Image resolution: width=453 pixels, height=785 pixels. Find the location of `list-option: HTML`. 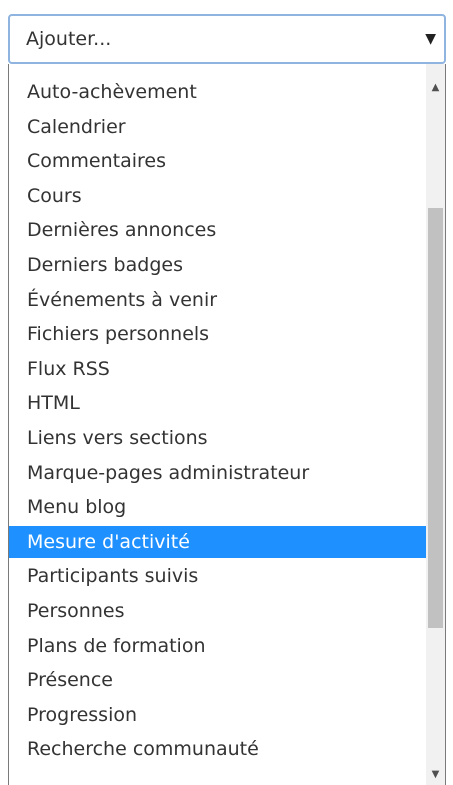

list-option: HTML is located at coordinates (217, 403).